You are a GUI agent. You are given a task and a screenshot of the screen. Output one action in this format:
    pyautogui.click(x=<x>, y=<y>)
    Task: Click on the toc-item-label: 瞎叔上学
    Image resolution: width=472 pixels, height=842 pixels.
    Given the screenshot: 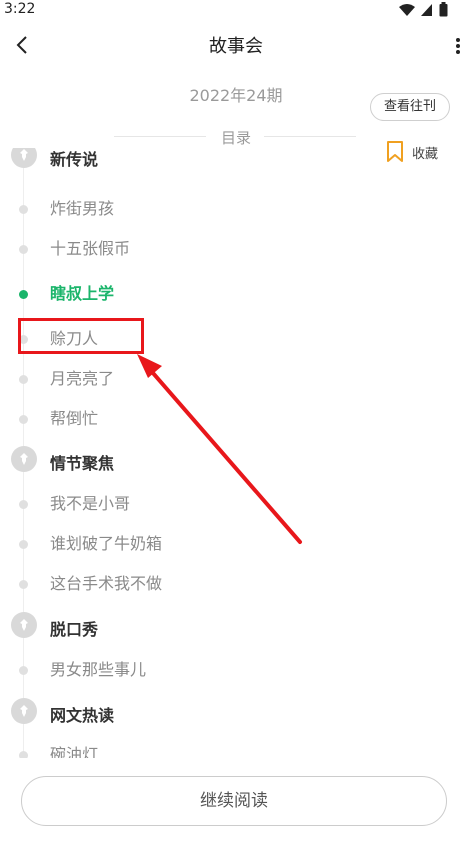 What is the action you would take?
    pyautogui.click(x=82, y=293)
    